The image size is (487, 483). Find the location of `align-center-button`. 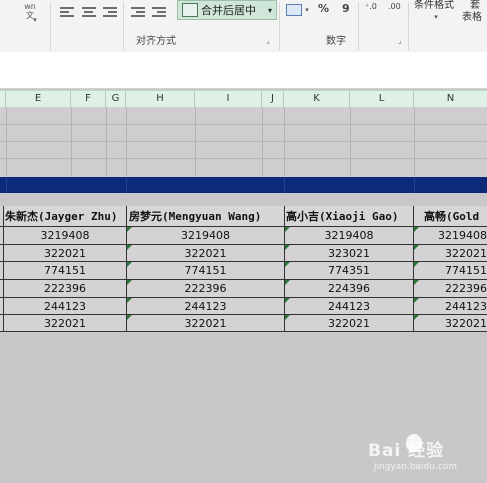

align-center-button is located at coordinates (89, 11).